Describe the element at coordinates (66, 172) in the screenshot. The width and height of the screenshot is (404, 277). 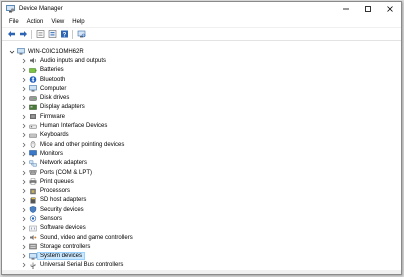
I see `tree-item-label: Ports (COM & LPT)` at that location.